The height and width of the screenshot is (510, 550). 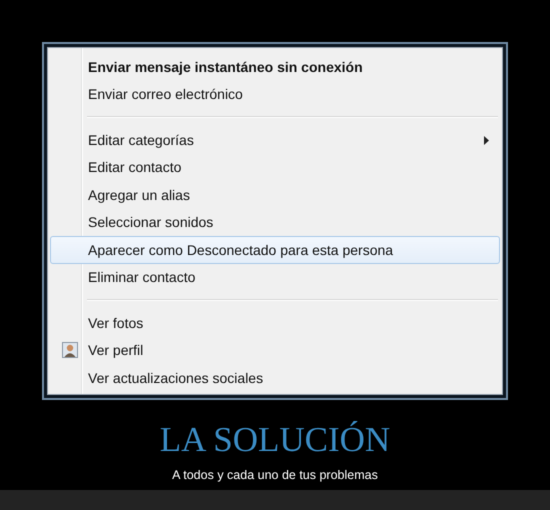 I want to click on menu-item: Editar contacto, so click(x=275, y=167).